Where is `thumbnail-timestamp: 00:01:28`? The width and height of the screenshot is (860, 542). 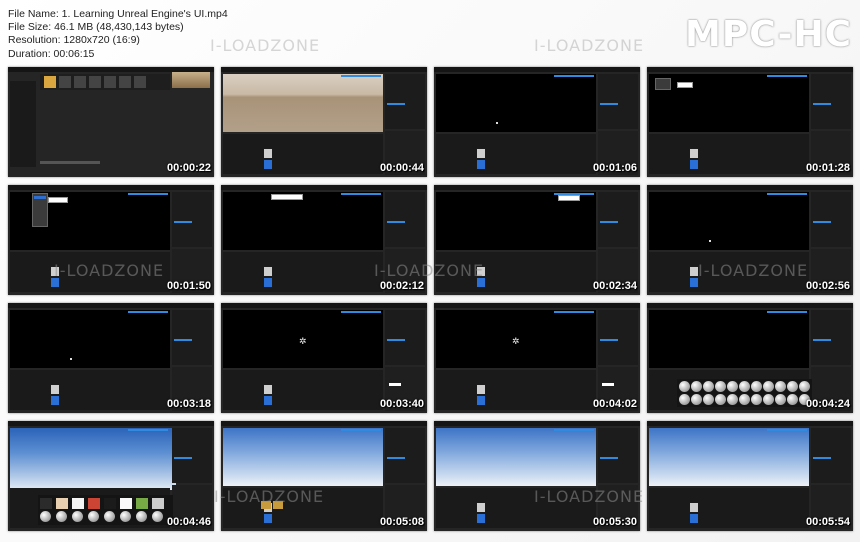 thumbnail-timestamp: 00:01:28 is located at coordinates (827, 168).